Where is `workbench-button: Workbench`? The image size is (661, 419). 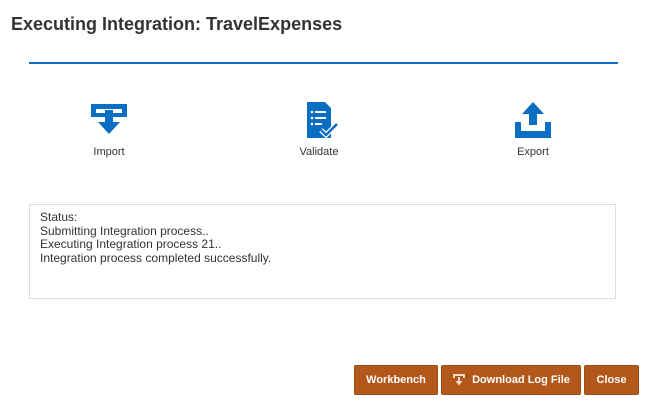 workbench-button: Workbench is located at coordinates (396, 380).